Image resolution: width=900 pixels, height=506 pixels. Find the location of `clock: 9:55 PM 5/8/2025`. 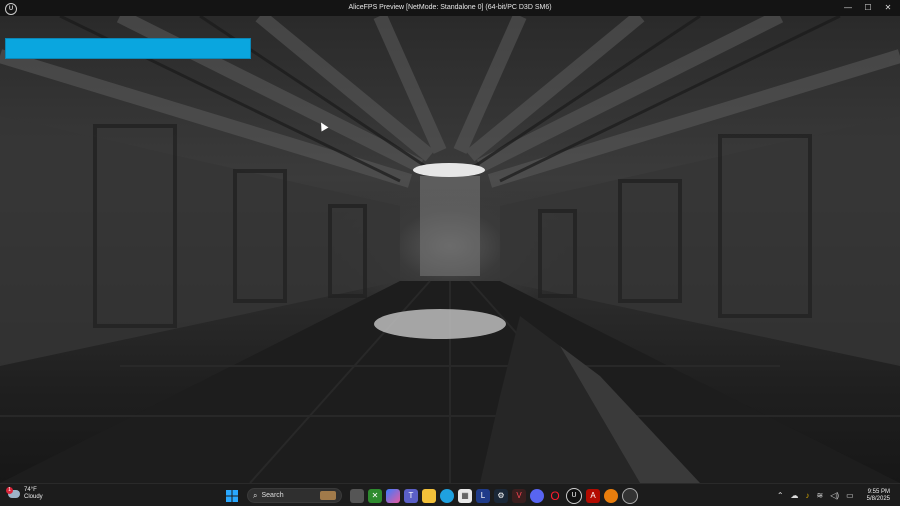

clock: 9:55 PM 5/8/2025 is located at coordinates (878, 496).